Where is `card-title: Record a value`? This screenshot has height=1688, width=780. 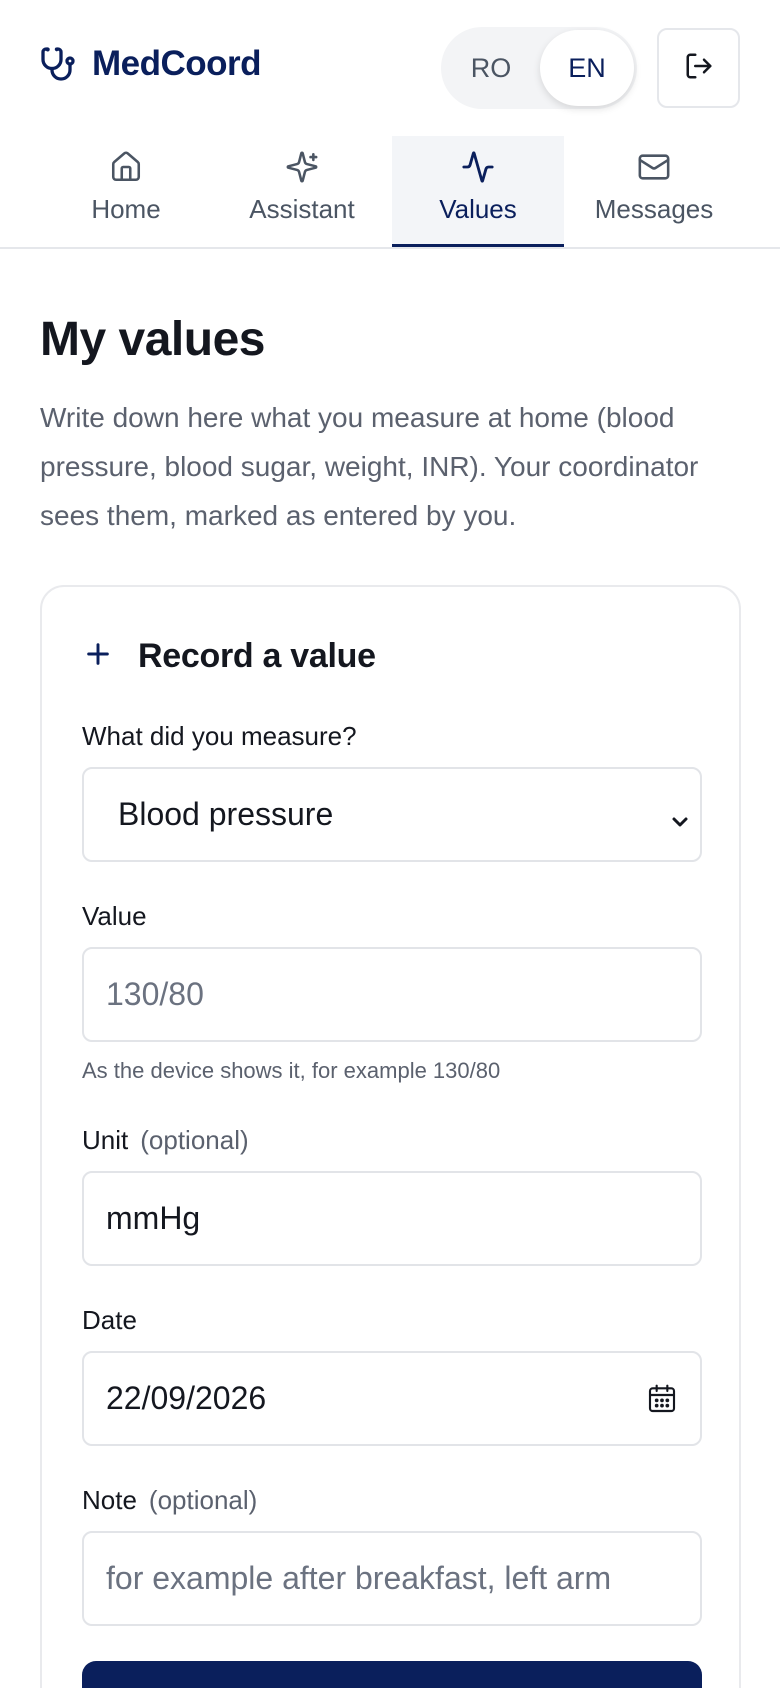 card-title: Record a value is located at coordinates (257, 656).